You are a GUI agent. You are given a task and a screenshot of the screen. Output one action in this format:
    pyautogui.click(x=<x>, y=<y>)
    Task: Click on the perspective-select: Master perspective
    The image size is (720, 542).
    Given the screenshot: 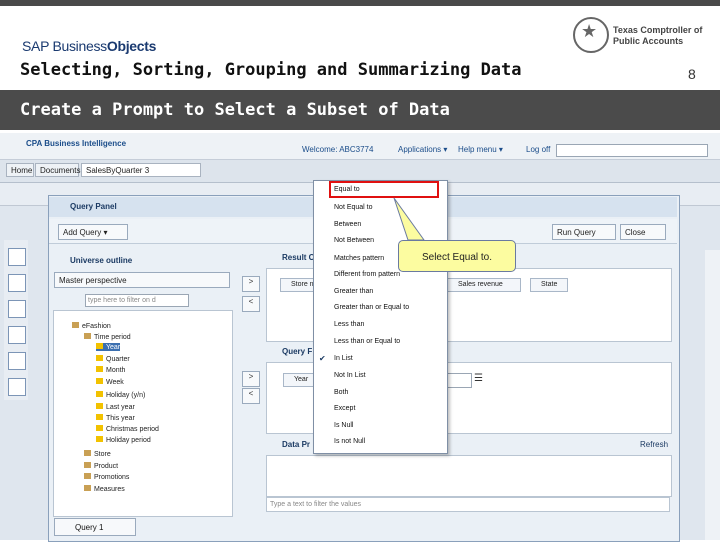 What is the action you would take?
    pyautogui.click(x=142, y=280)
    